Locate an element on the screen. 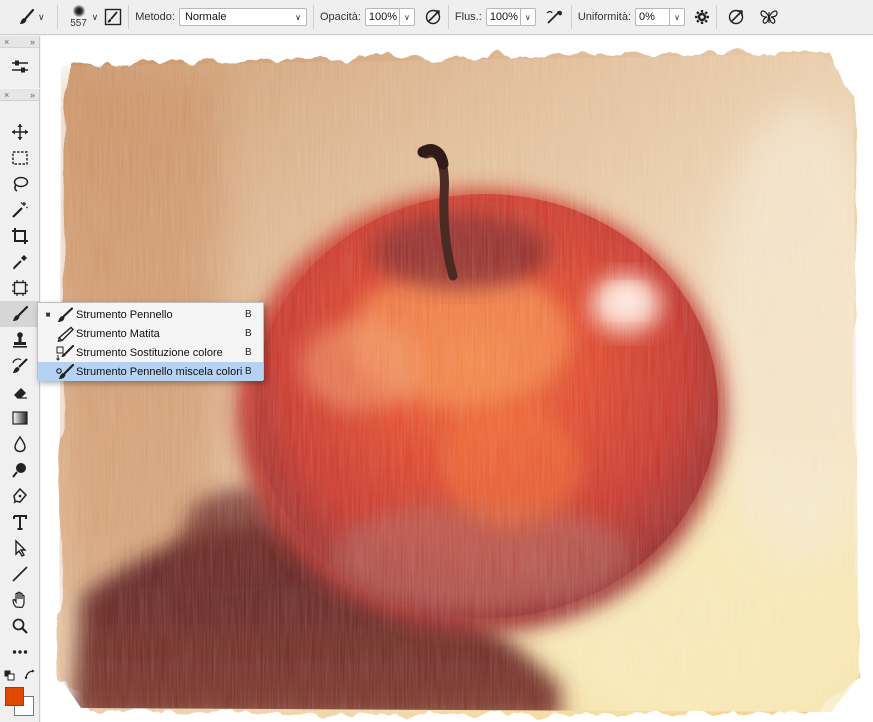  lasso-icon is located at coordinates (21, 184).